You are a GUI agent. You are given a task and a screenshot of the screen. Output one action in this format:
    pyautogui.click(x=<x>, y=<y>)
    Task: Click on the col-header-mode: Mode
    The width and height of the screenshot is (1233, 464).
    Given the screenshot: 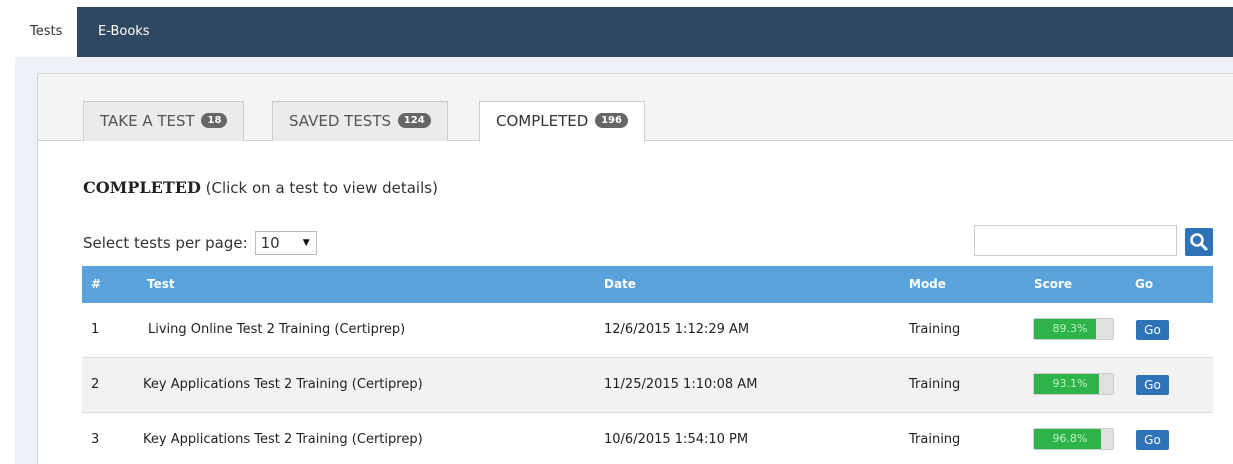 What is the action you would take?
    pyautogui.click(x=927, y=284)
    